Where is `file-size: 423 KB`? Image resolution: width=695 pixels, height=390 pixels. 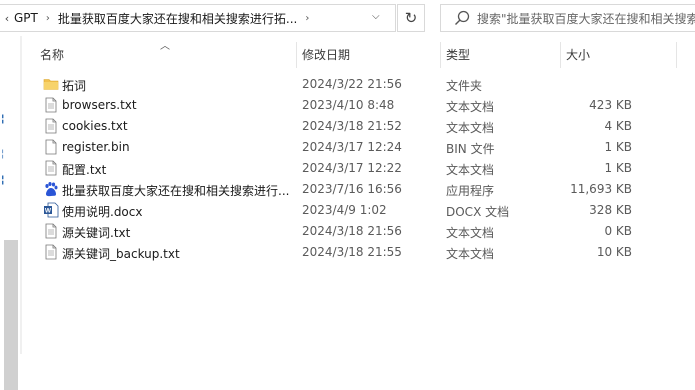
file-size: 423 KB is located at coordinates (610, 105).